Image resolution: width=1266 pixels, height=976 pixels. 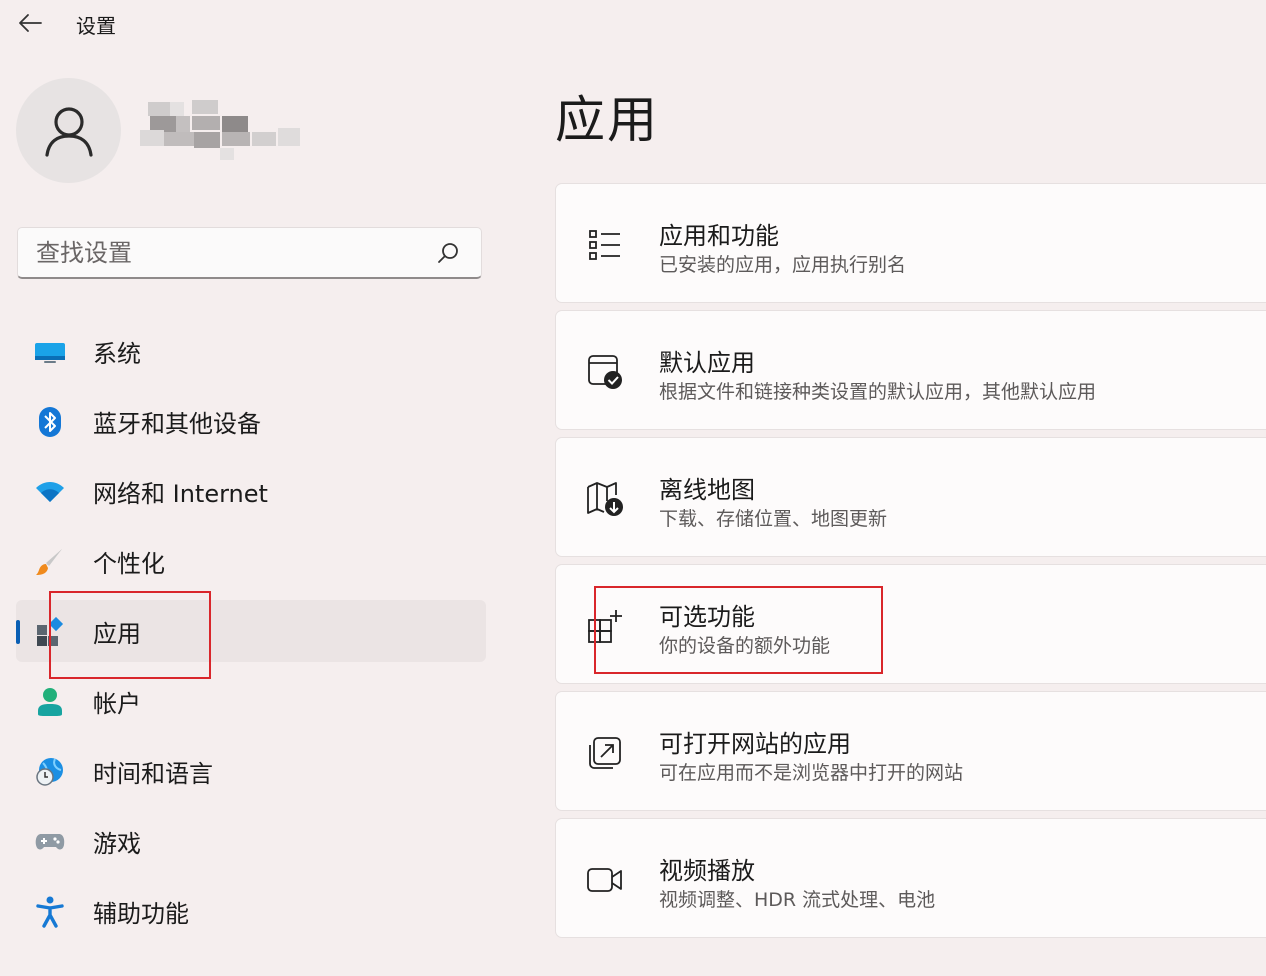 I want to click on paintbrush-icon, so click(x=50, y=562).